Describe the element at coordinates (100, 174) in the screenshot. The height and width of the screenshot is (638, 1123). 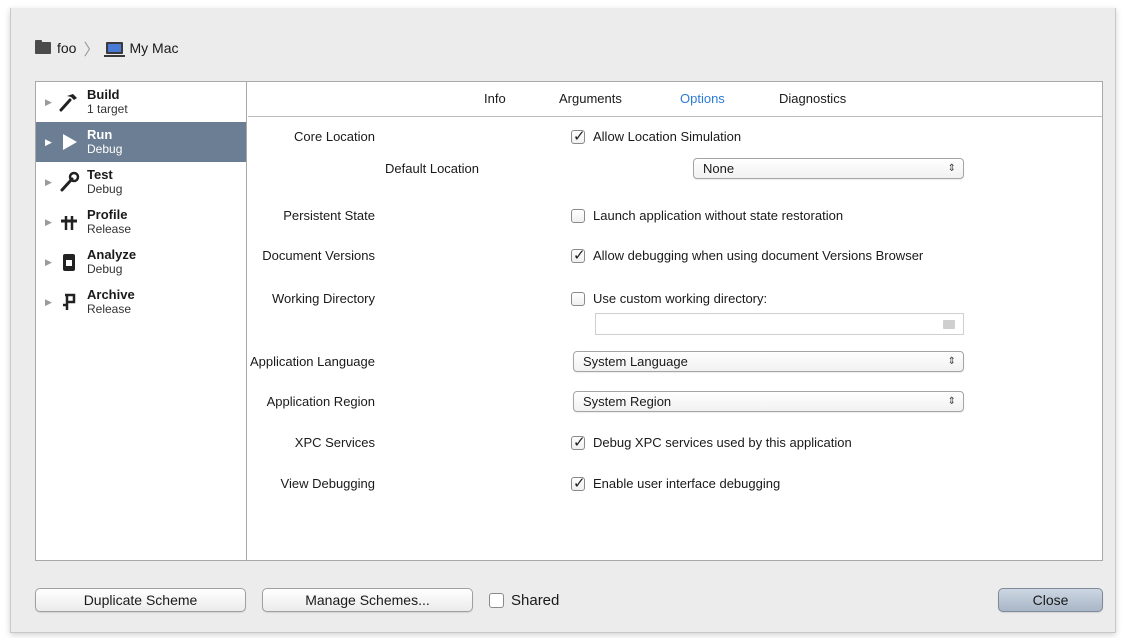
I see `sidebar-item-title: Test` at that location.